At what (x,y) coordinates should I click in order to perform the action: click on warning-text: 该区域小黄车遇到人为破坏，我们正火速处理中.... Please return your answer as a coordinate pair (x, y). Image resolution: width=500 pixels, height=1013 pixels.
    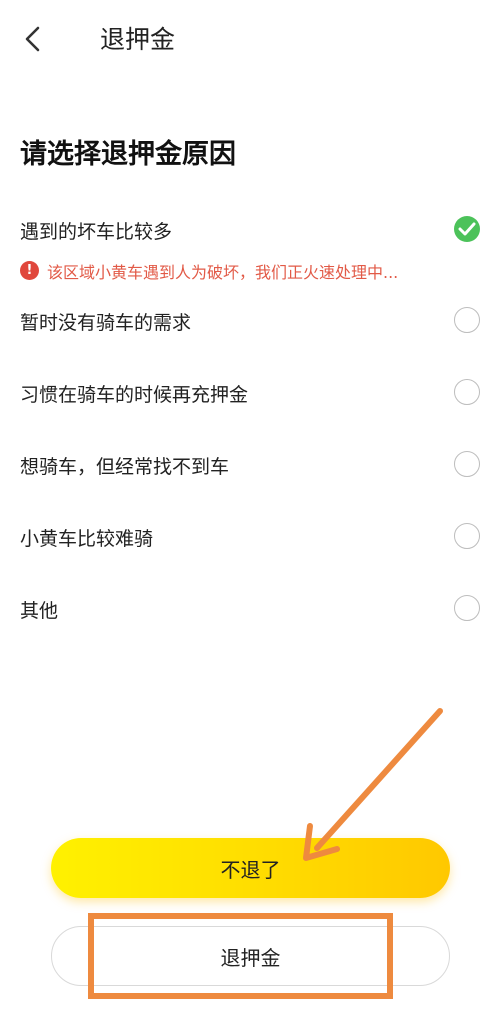
    Looking at the image, I should click on (223, 272).